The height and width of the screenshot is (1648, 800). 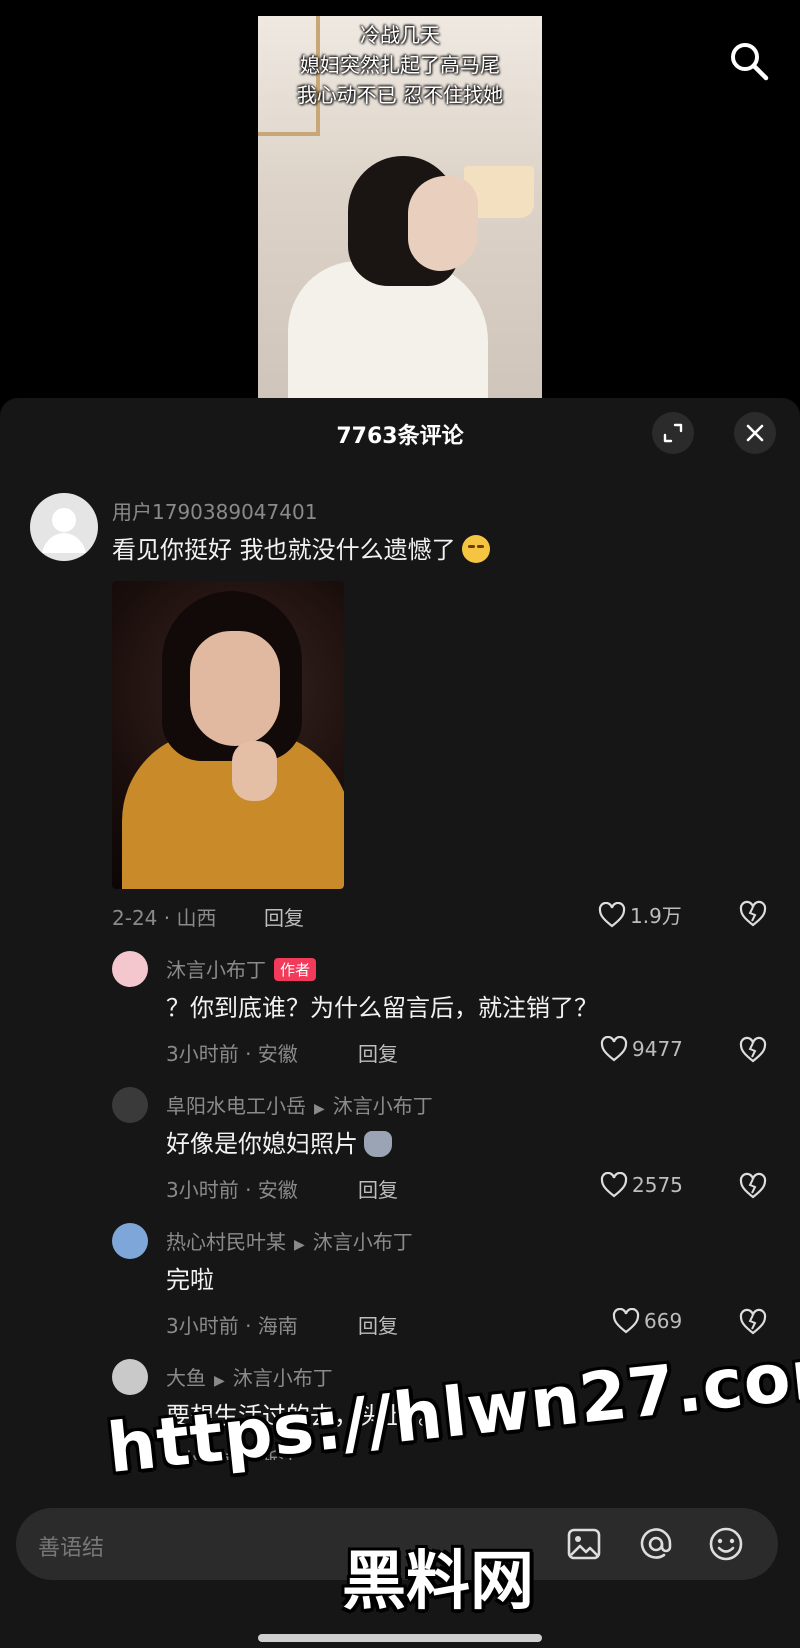 What do you see at coordinates (236, 1106) in the screenshot?
I see `reply-username-text: 阜阳水电工小岳` at bounding box center [236, 1106].